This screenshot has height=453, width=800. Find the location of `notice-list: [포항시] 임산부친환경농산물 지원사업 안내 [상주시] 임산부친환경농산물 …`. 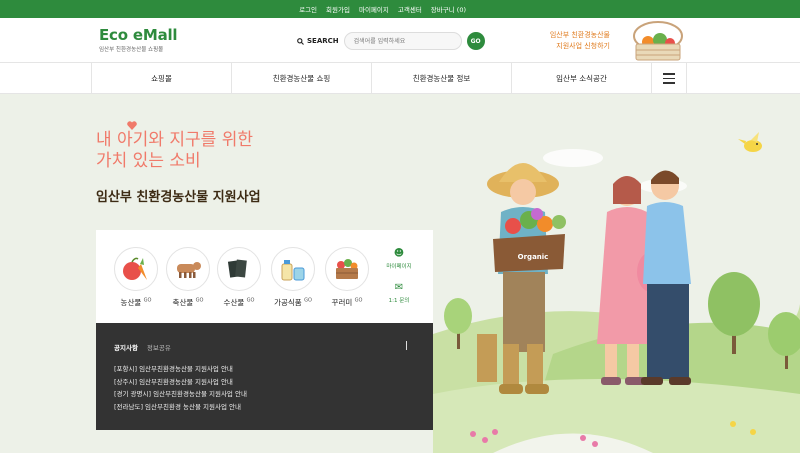

notice-list: [포항시] 임산부친환경농산물 지원사업 안내 [상주시] 임산부친환경농산물 … is located at coordinates (180, 388).